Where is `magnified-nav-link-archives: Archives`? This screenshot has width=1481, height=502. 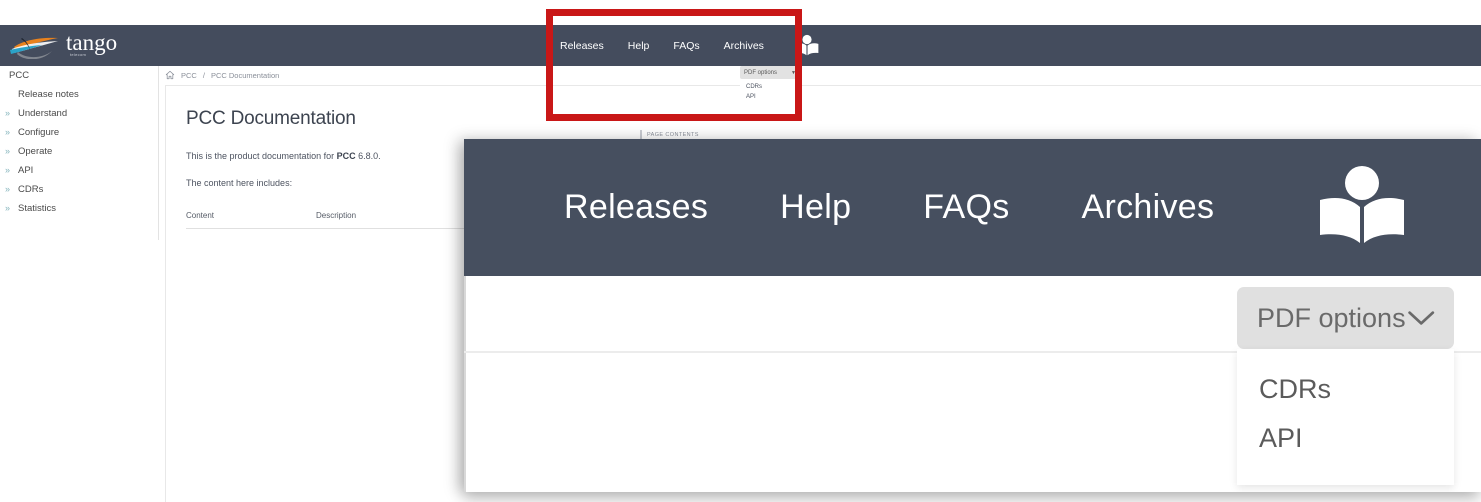
magnified-nav-link-archives: Archives is located at coordinates (1148, 207).